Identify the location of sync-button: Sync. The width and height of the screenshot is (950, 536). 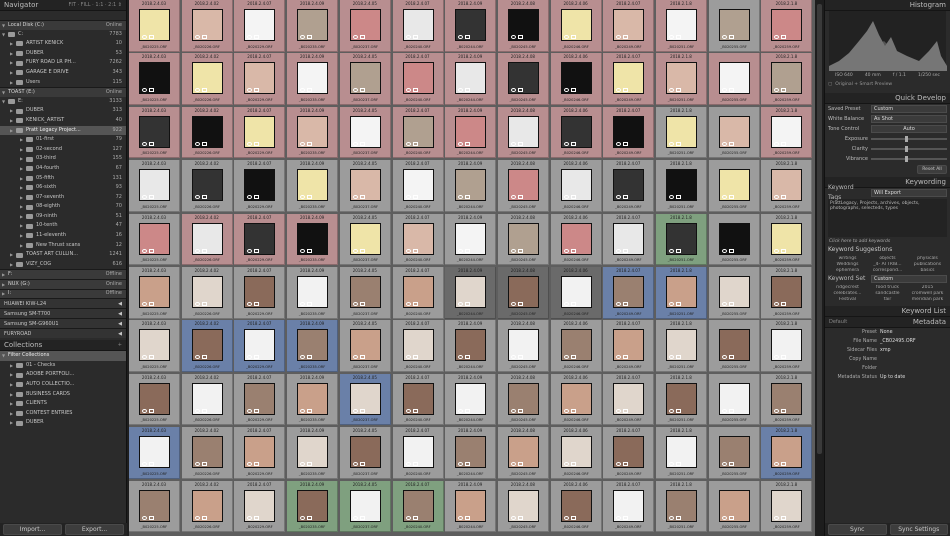
(857, 529).